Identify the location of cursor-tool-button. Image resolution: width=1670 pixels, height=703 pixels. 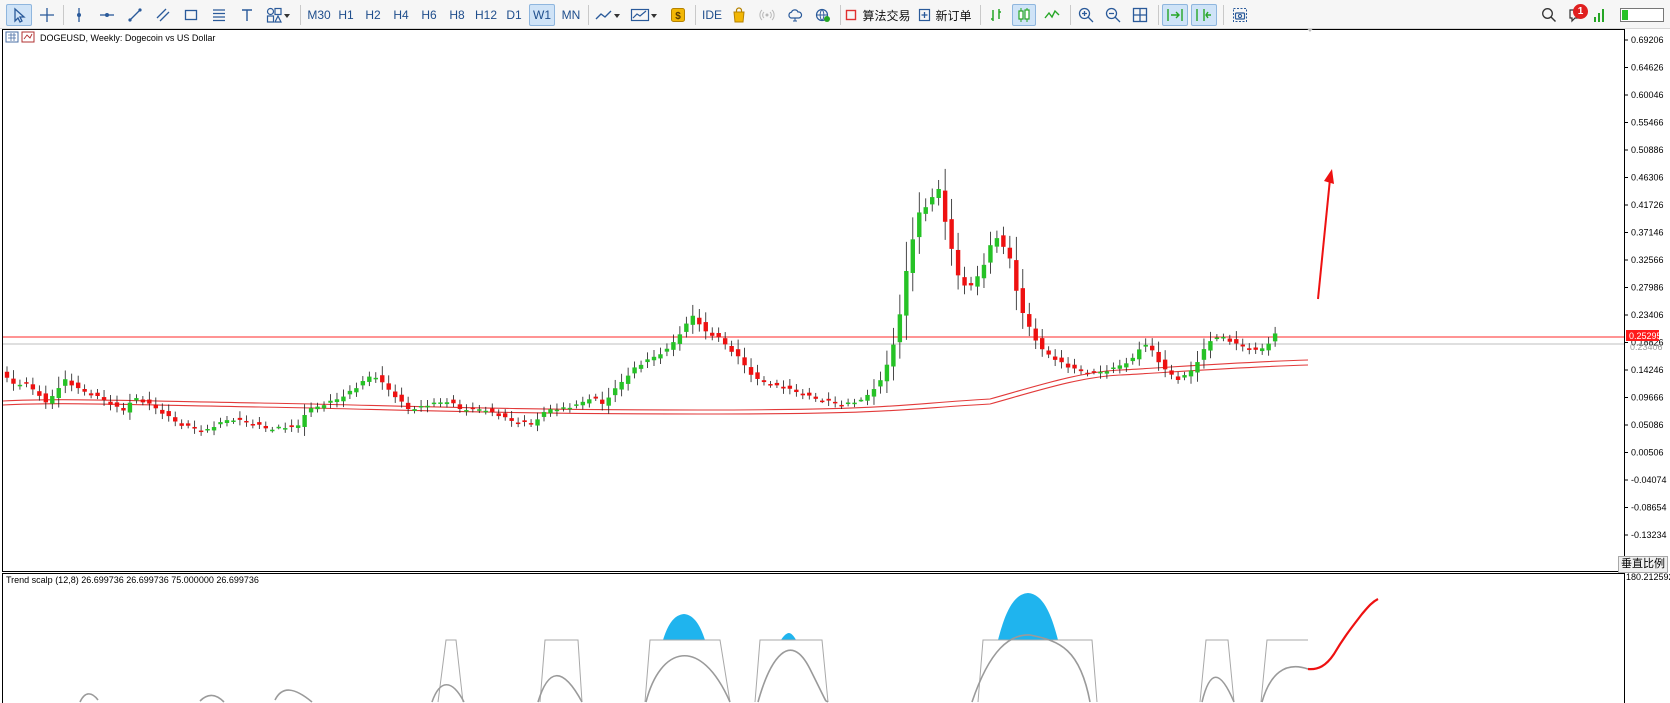
(19, 15).